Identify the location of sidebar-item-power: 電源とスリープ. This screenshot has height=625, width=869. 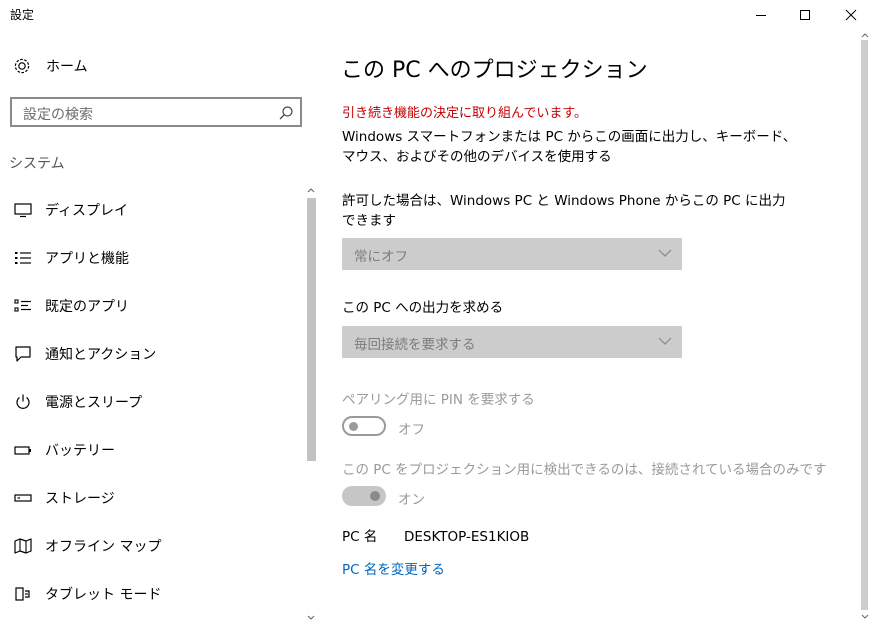
(77, 402).